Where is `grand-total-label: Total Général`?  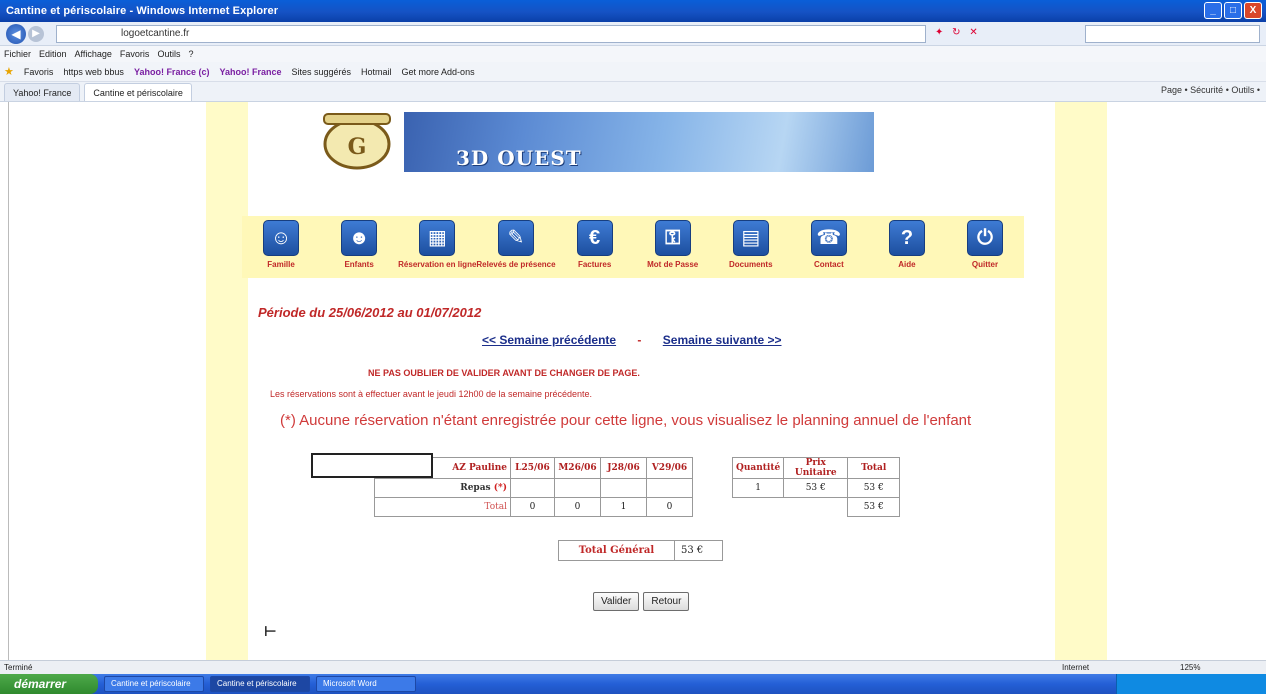
grand-total-label: Total Général is located at coordinates (616, 550).